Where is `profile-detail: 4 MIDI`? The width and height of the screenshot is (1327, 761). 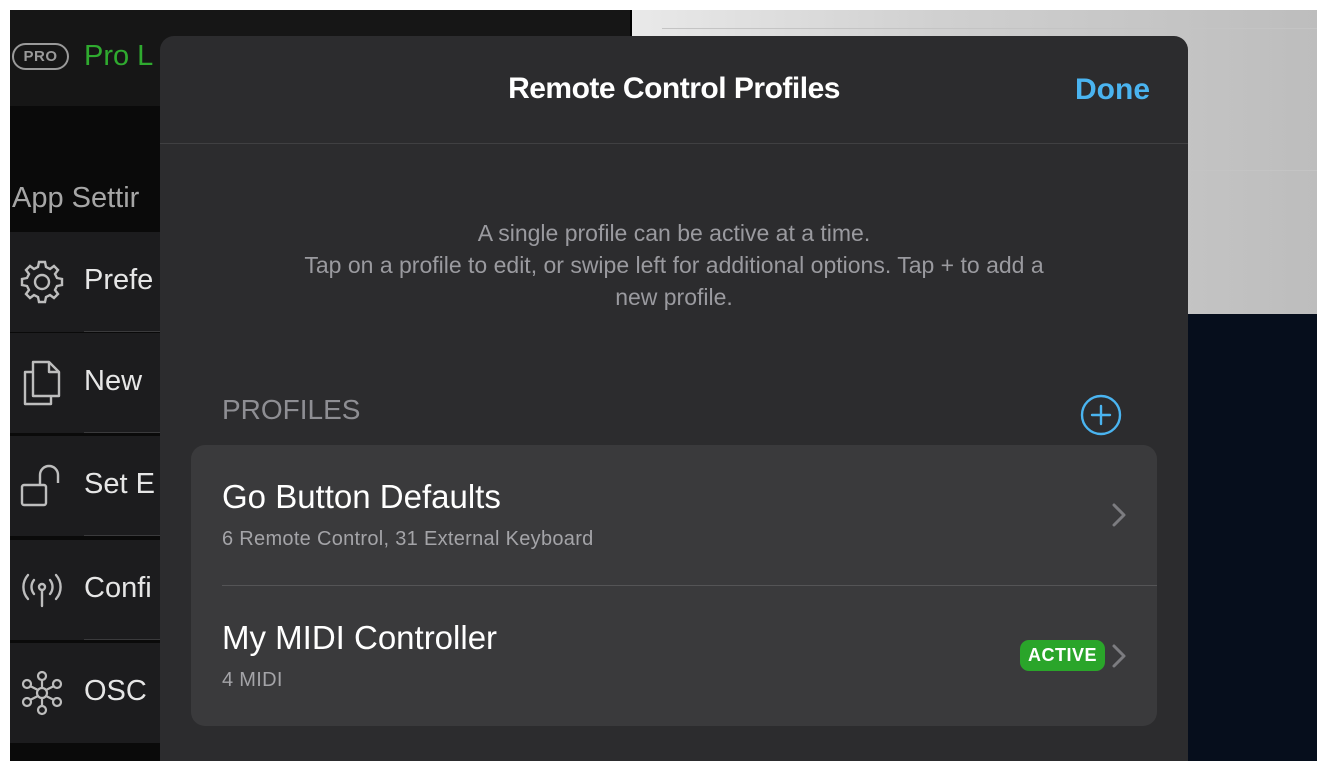 profile-detail: 4 MIDI is located at coordinates (252, 680).